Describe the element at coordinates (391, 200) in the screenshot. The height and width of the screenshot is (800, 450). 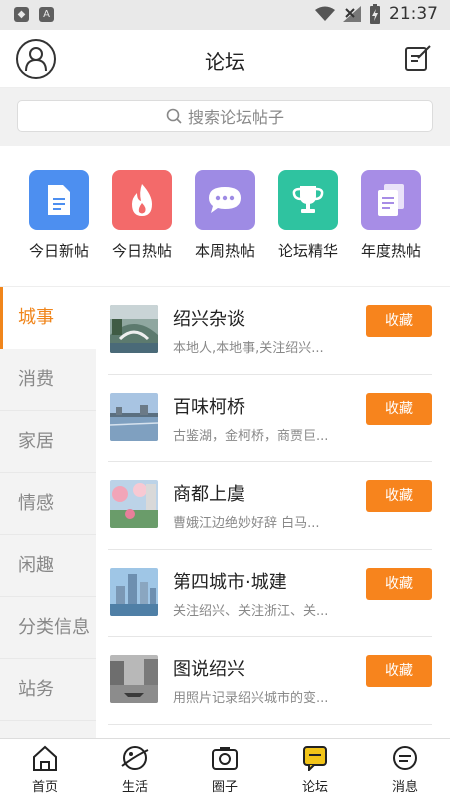
I see `files-icon` at that location.